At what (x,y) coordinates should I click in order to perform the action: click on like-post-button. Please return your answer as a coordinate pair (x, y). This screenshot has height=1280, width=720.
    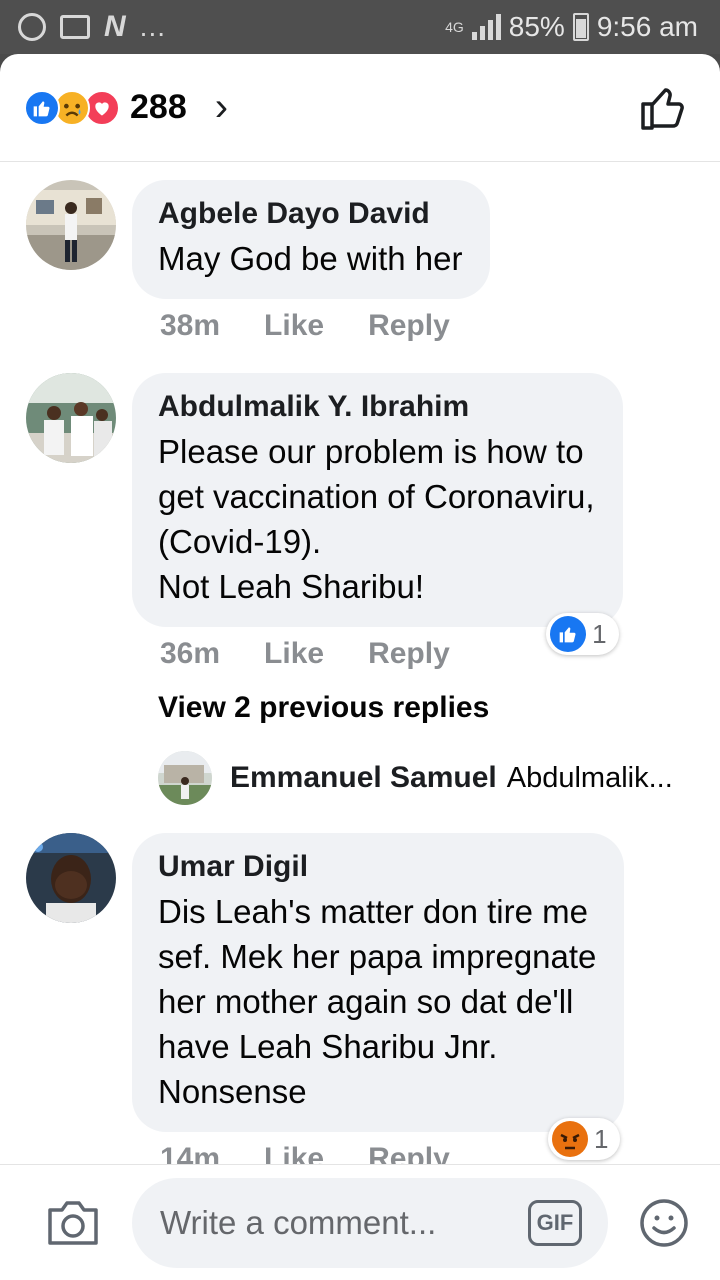
    Looking at the image, I should click on (663, 108).